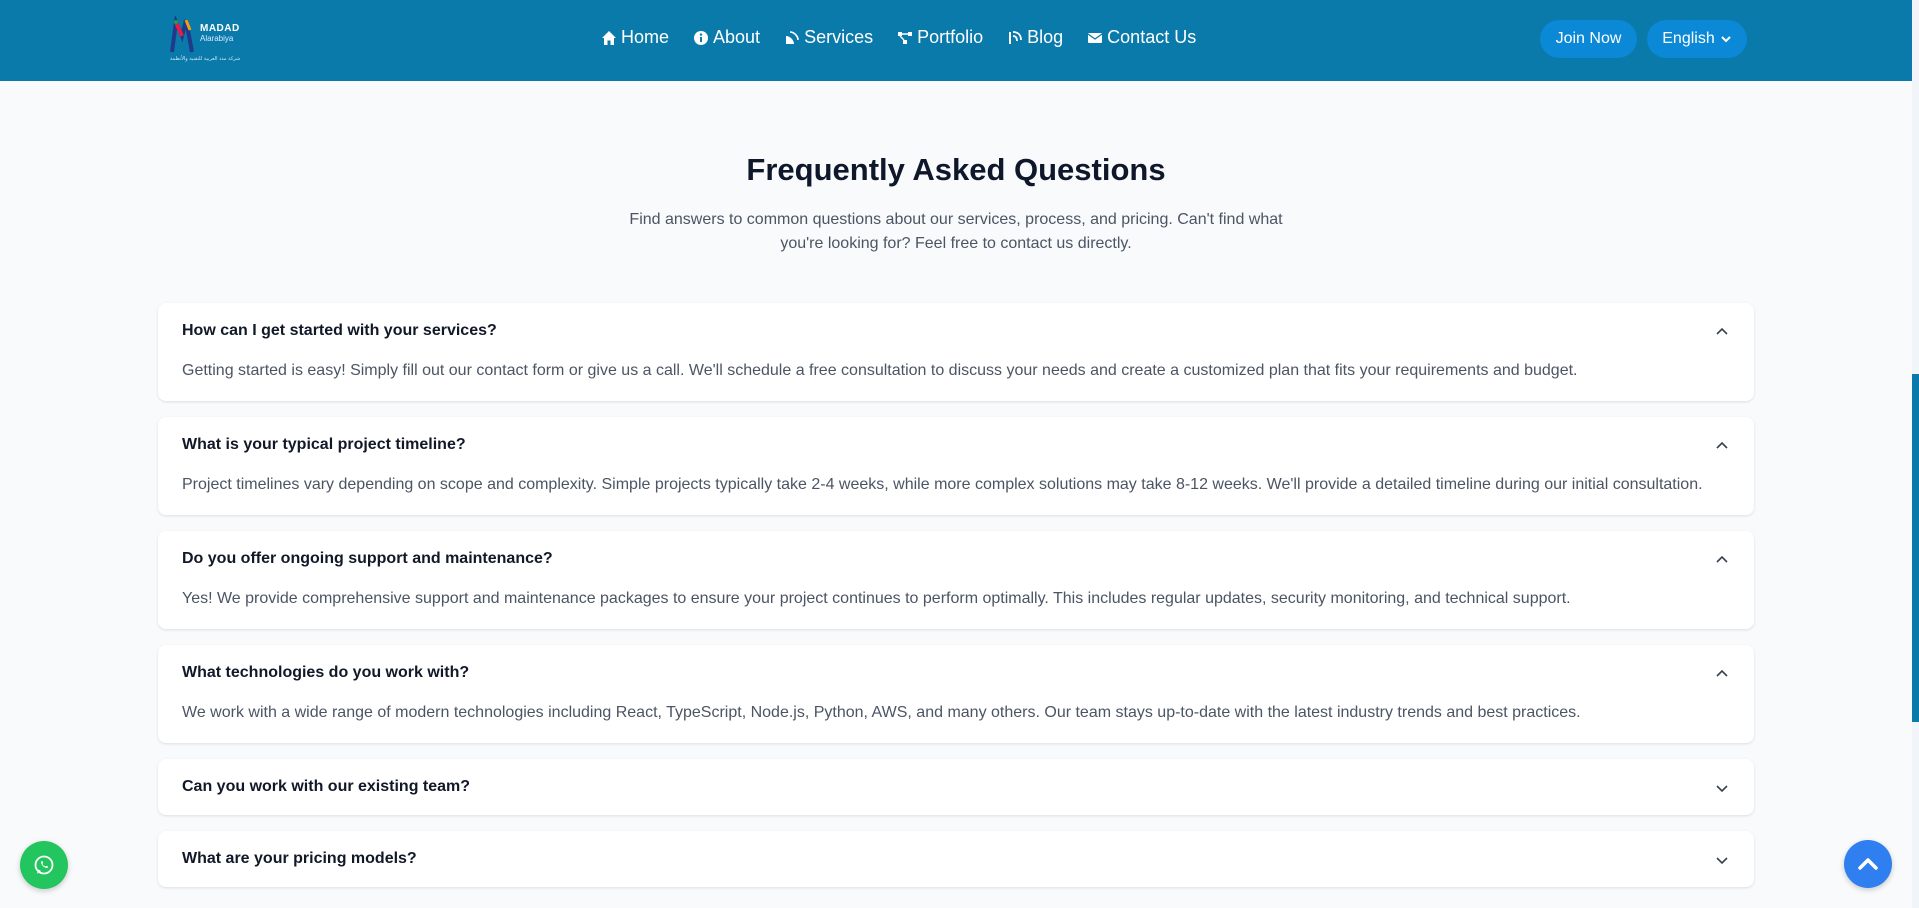 Image resolution: width=1919 pixels, height=908 pixels. I want to click on project-diagram-icon, so click(905, 37).